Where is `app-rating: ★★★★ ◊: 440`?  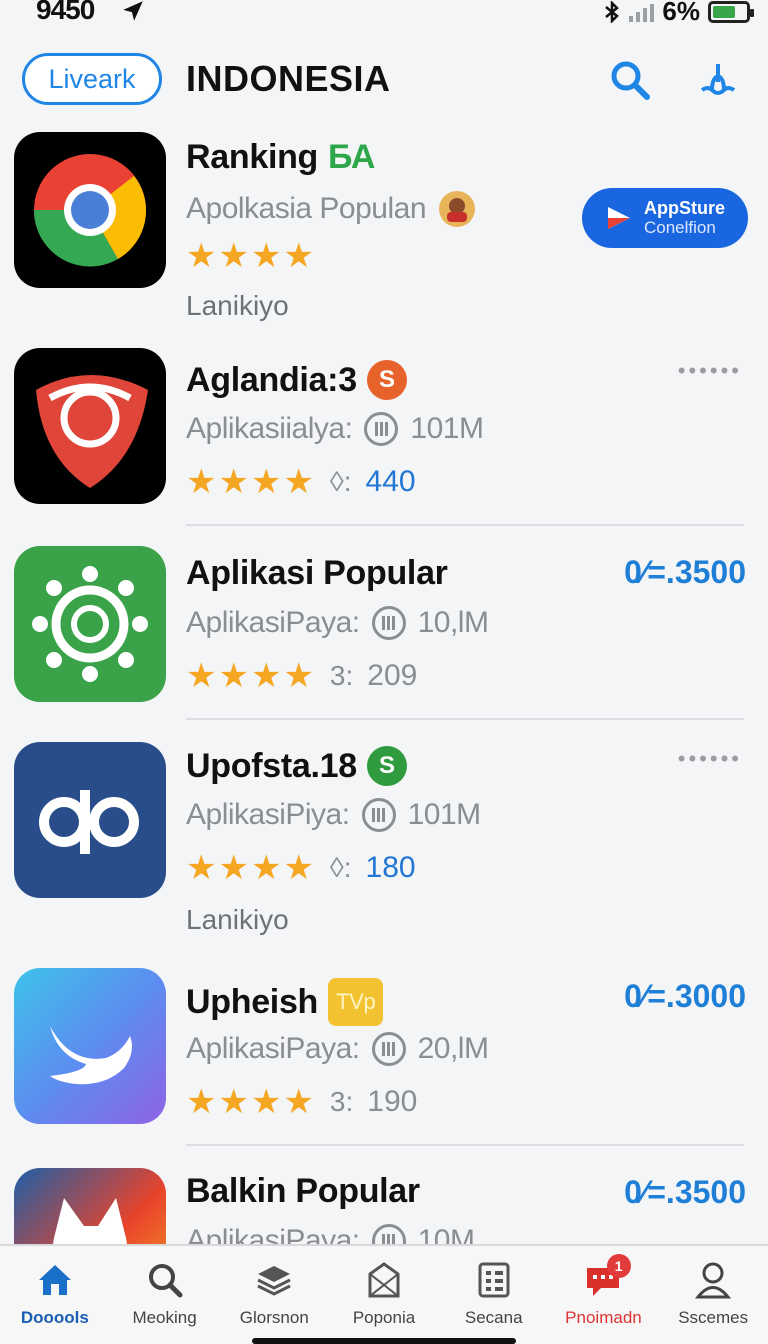
app-rating: ★★★★ ◊: 440 is located at coordinates (301, 482).